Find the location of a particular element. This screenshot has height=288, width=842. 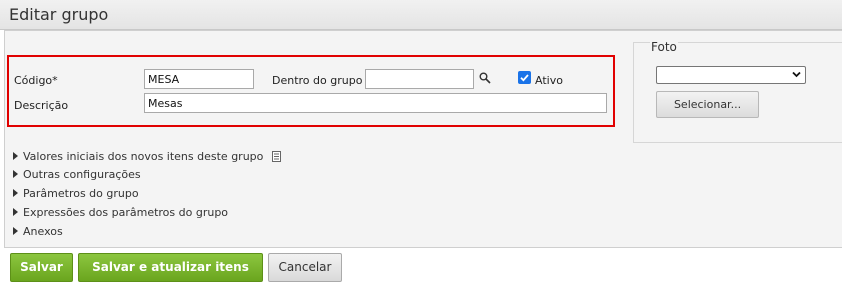

section-anexos: Anexos is located at coordinates (38, 232).